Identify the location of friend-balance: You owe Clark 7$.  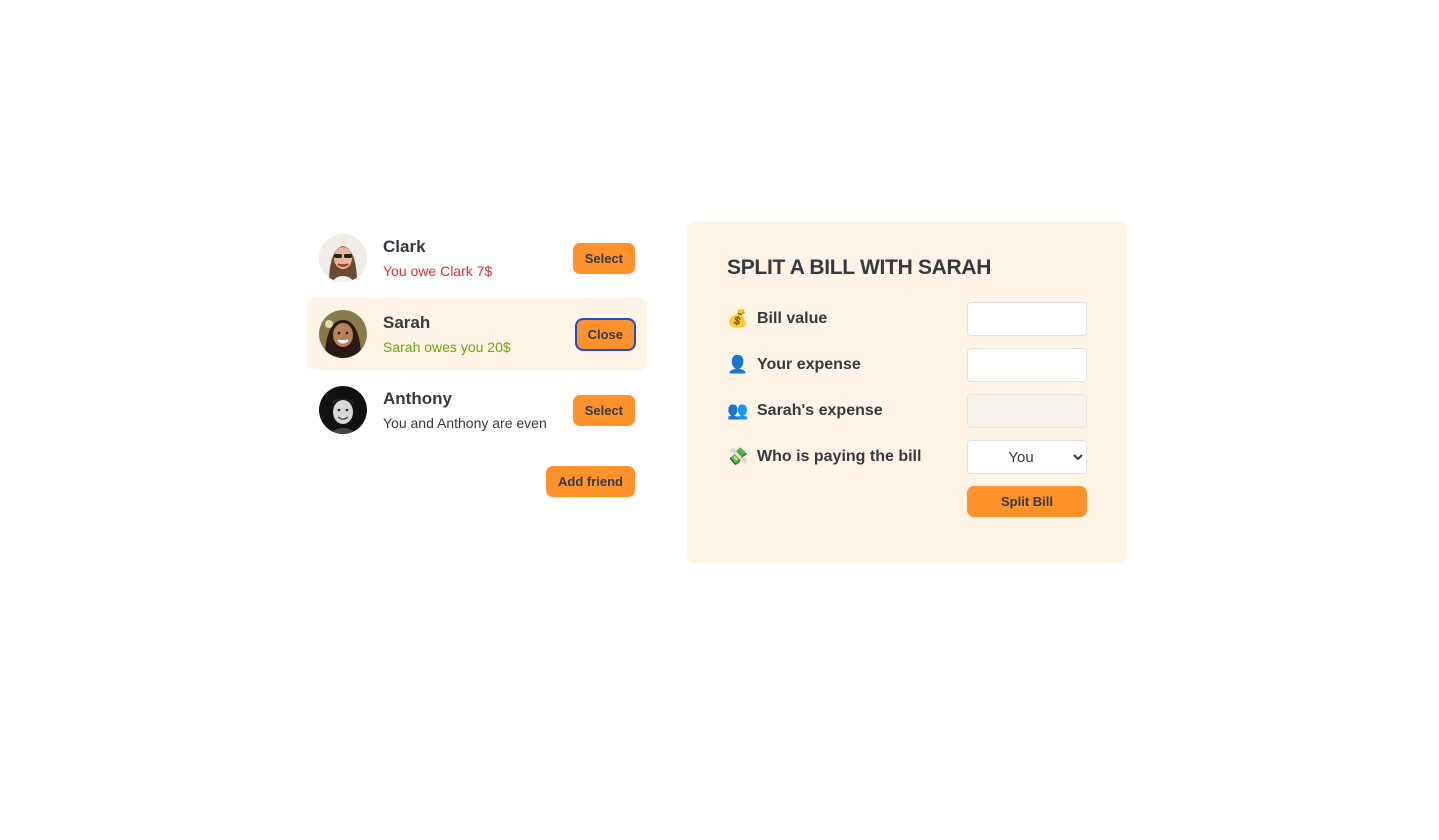
(438, 271).